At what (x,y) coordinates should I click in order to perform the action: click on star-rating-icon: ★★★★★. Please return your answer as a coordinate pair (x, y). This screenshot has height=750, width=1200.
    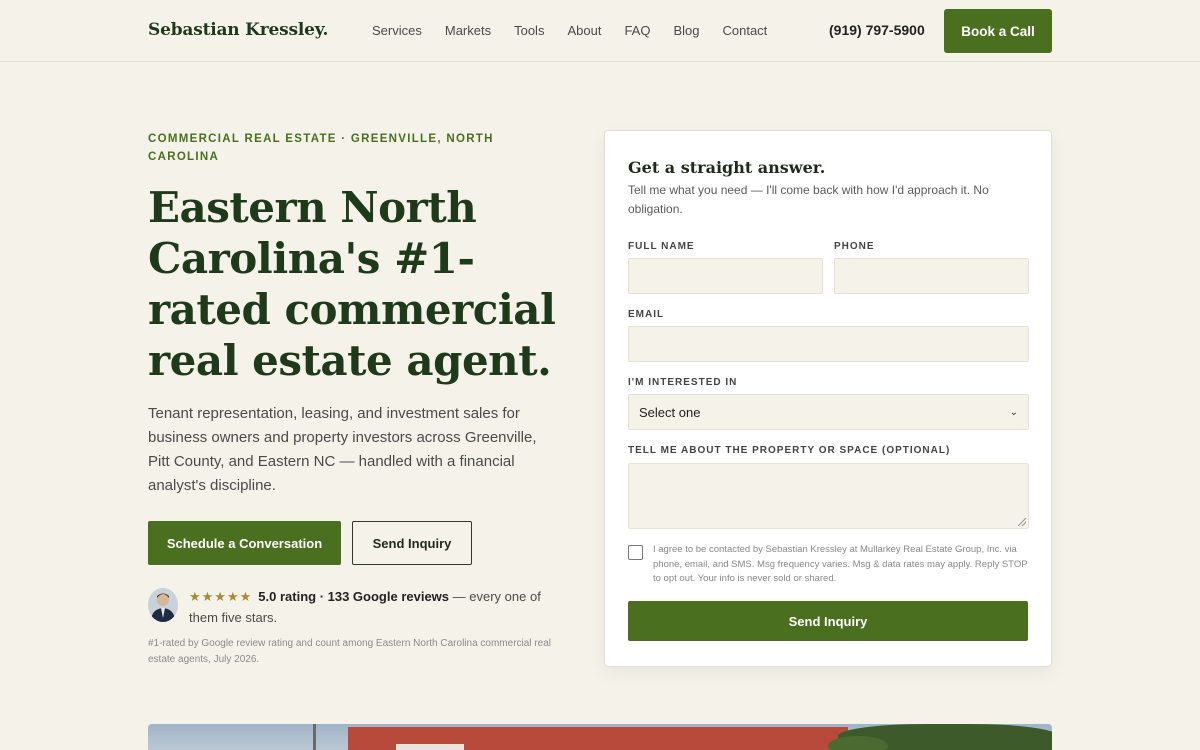
    Looking at the image, I should click on (221, 596).